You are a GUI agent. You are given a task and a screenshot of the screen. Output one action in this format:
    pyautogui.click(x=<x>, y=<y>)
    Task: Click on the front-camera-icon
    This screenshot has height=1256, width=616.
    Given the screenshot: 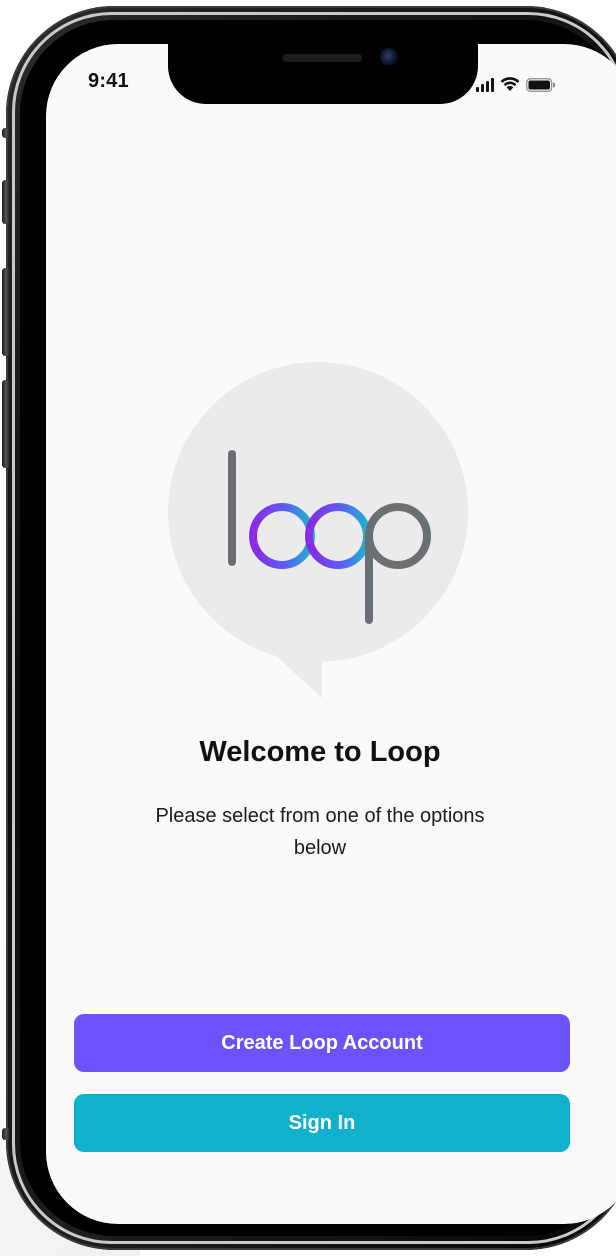 What is the action you would take?
    pyautogui.click(x=389, y=57)
    